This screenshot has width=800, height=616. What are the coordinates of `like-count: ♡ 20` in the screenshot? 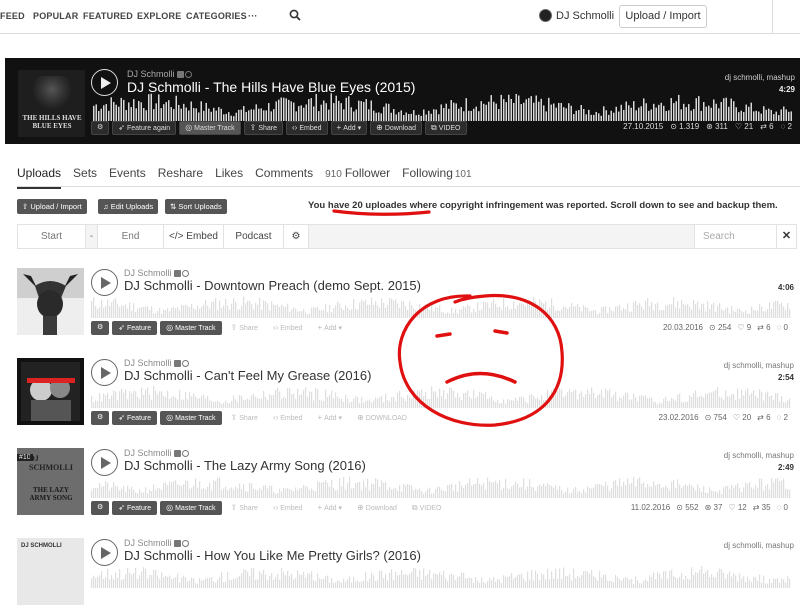 It's located at (742, 417).